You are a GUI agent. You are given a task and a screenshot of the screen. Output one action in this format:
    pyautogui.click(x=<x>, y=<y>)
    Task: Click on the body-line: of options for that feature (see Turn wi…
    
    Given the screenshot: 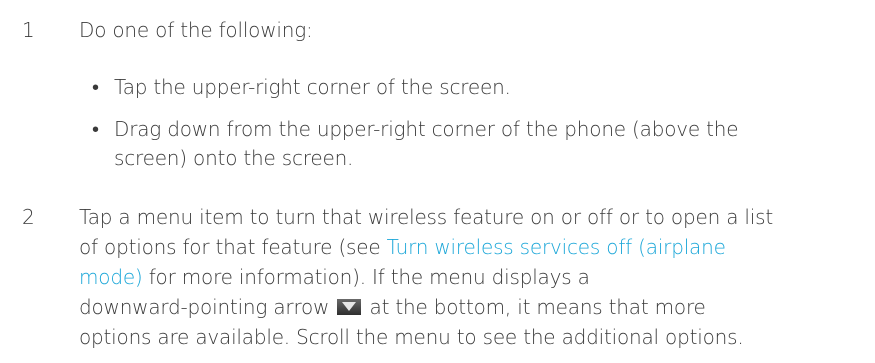 What is the action you would take?
    pyautogui.click(x=469, y=247)
    